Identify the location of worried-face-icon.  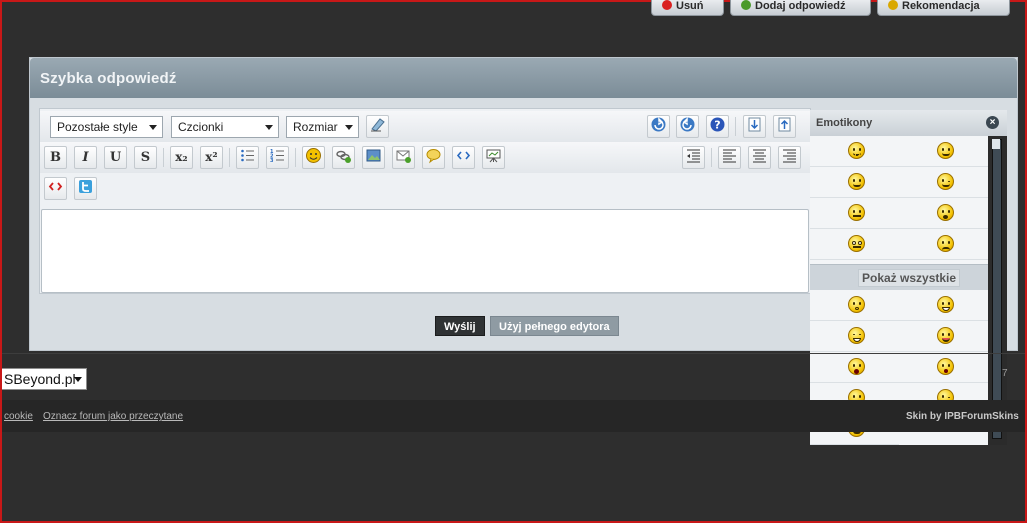
(945, 366).